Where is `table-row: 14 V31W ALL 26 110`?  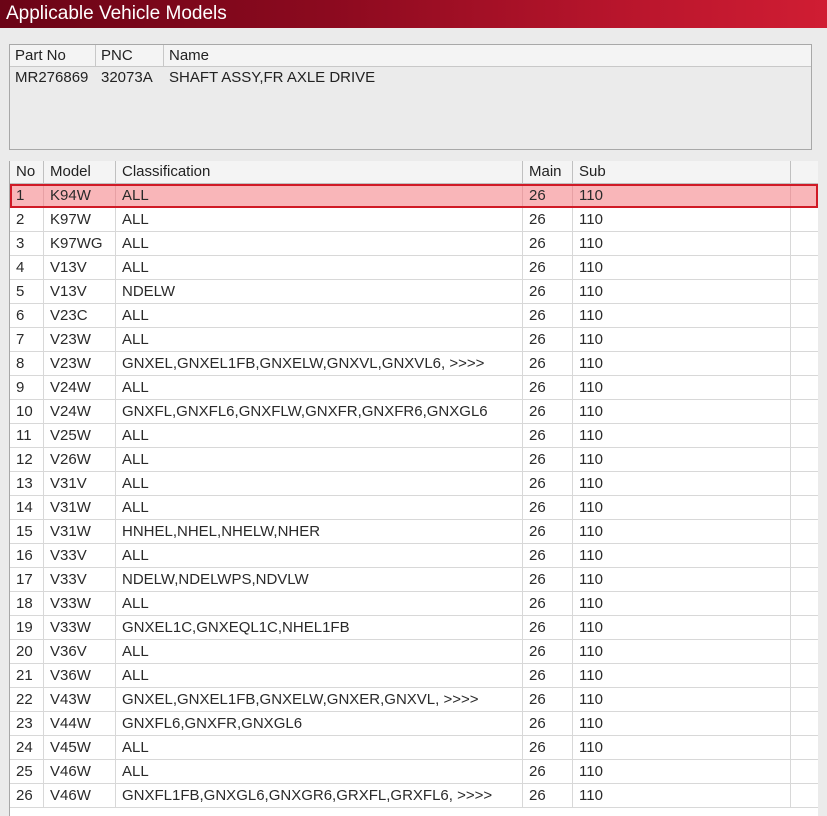
table-row: 14 V31W ALL 26 110 is located at coordinates (414, 508).